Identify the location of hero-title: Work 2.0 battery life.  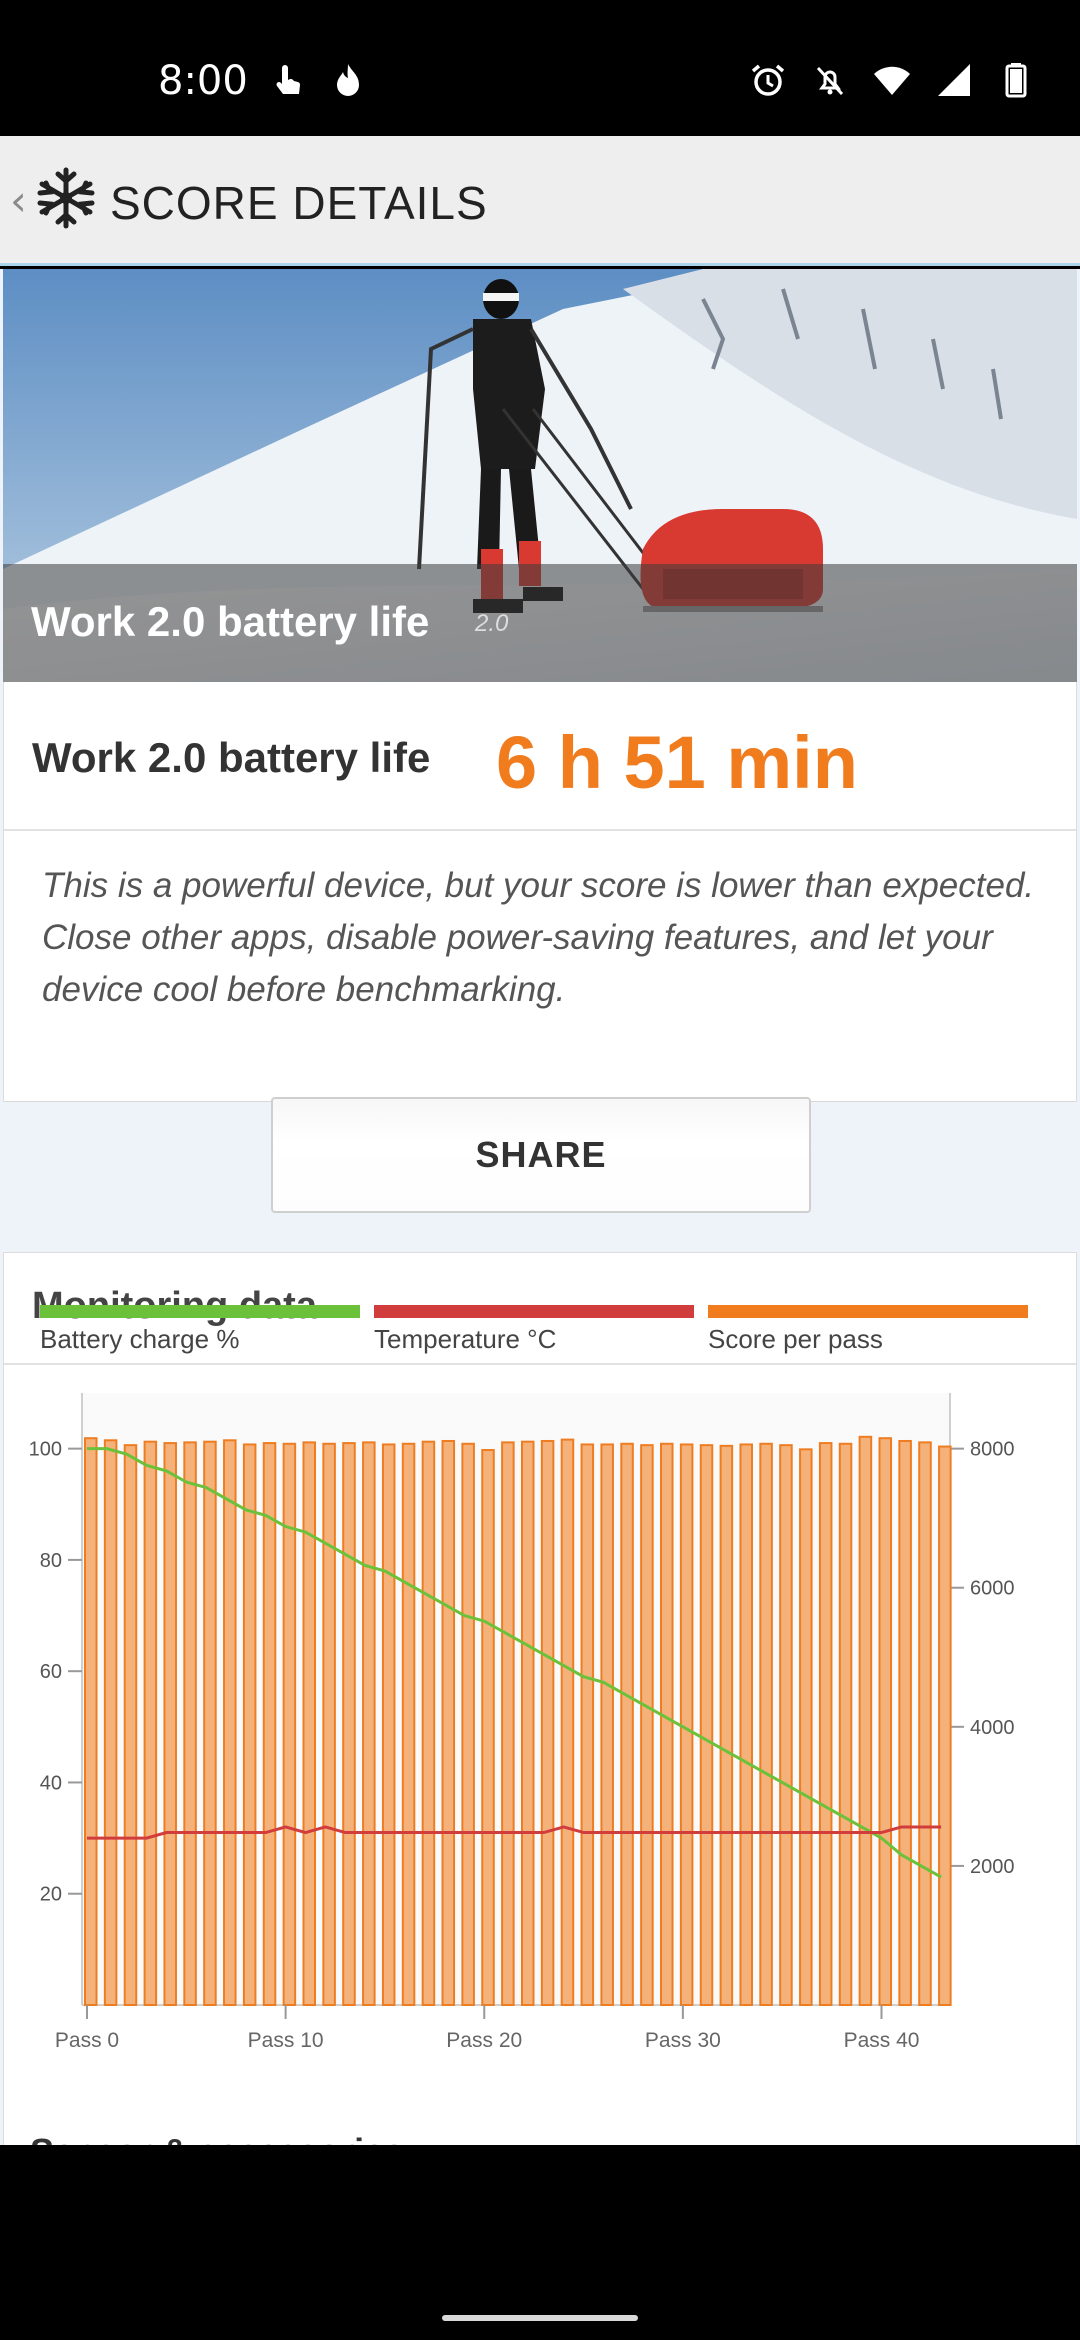
(230, 621).